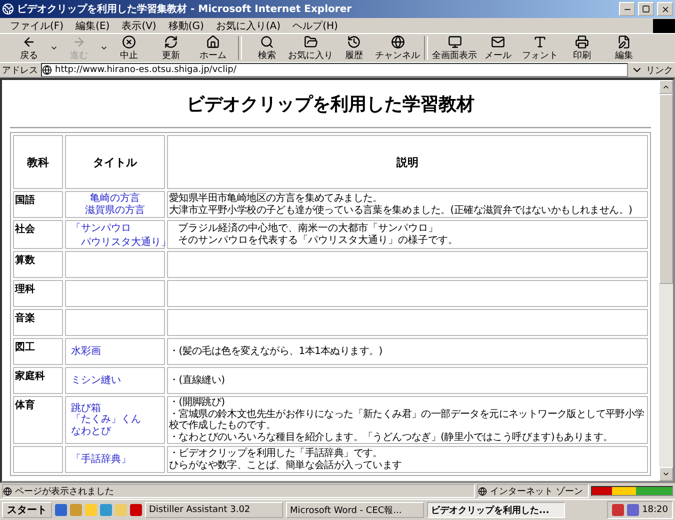  Describe the element at coordinates (38, 264) in the screenshot. I see `table-cell: 算数` at that location.